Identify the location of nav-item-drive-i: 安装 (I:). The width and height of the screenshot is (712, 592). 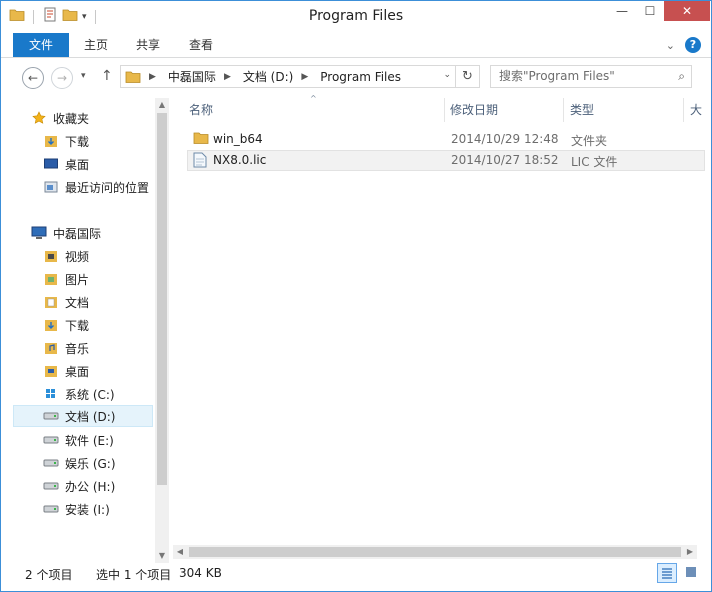
(76, 509).